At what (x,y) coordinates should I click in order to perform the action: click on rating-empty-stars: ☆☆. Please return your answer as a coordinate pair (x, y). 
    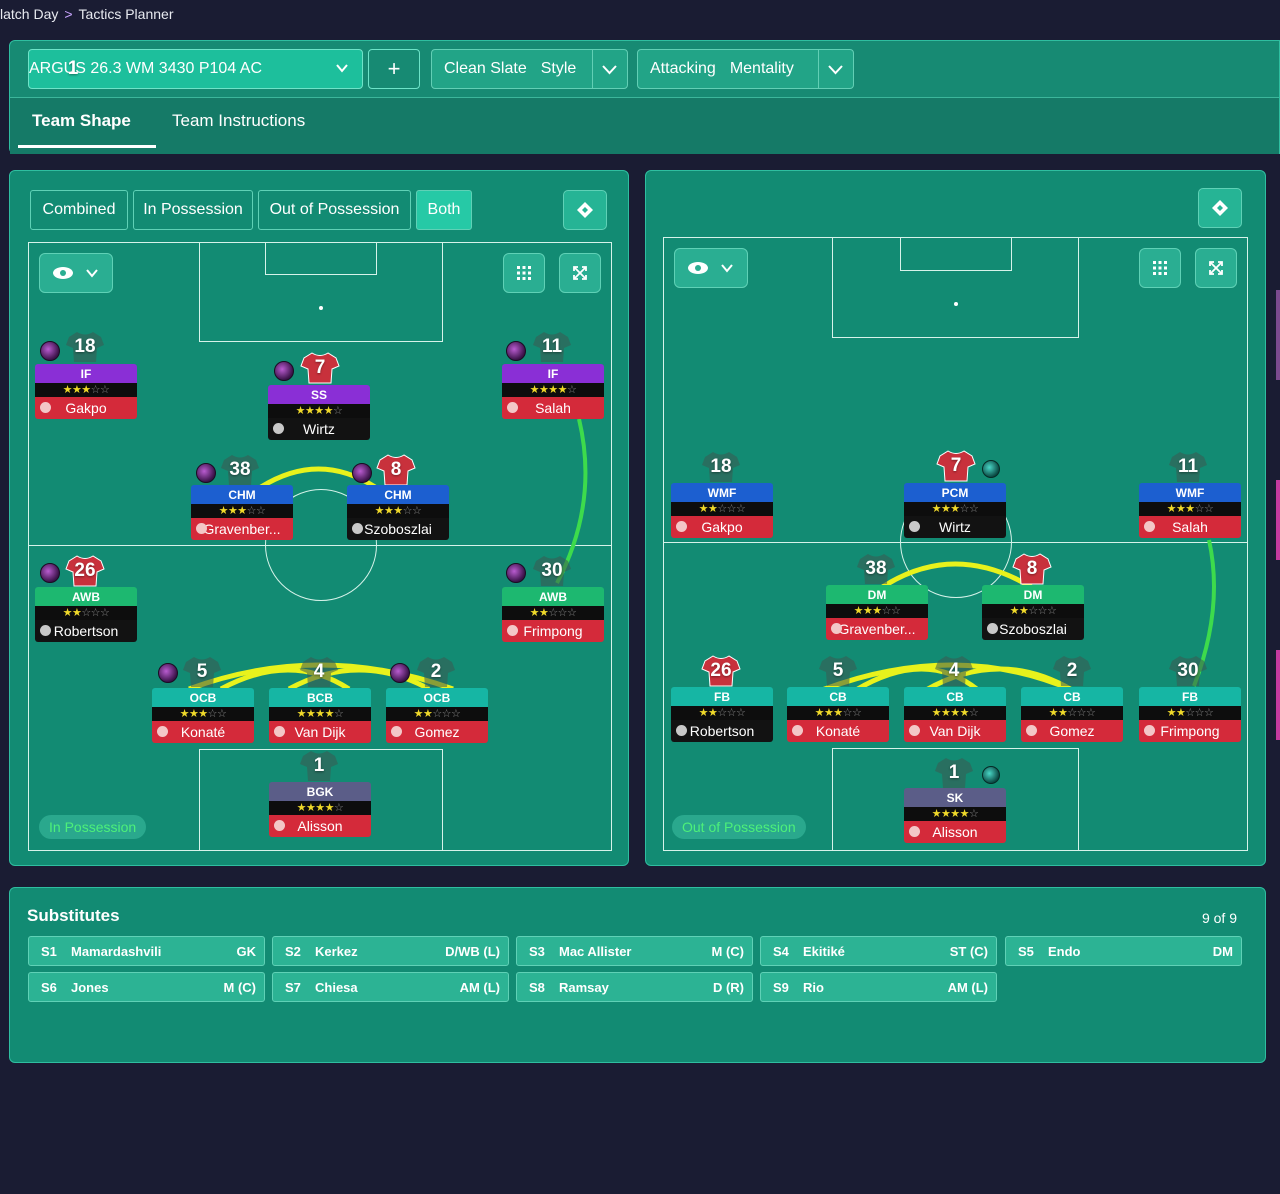
    Looking at the image, I should click on (891, 611).